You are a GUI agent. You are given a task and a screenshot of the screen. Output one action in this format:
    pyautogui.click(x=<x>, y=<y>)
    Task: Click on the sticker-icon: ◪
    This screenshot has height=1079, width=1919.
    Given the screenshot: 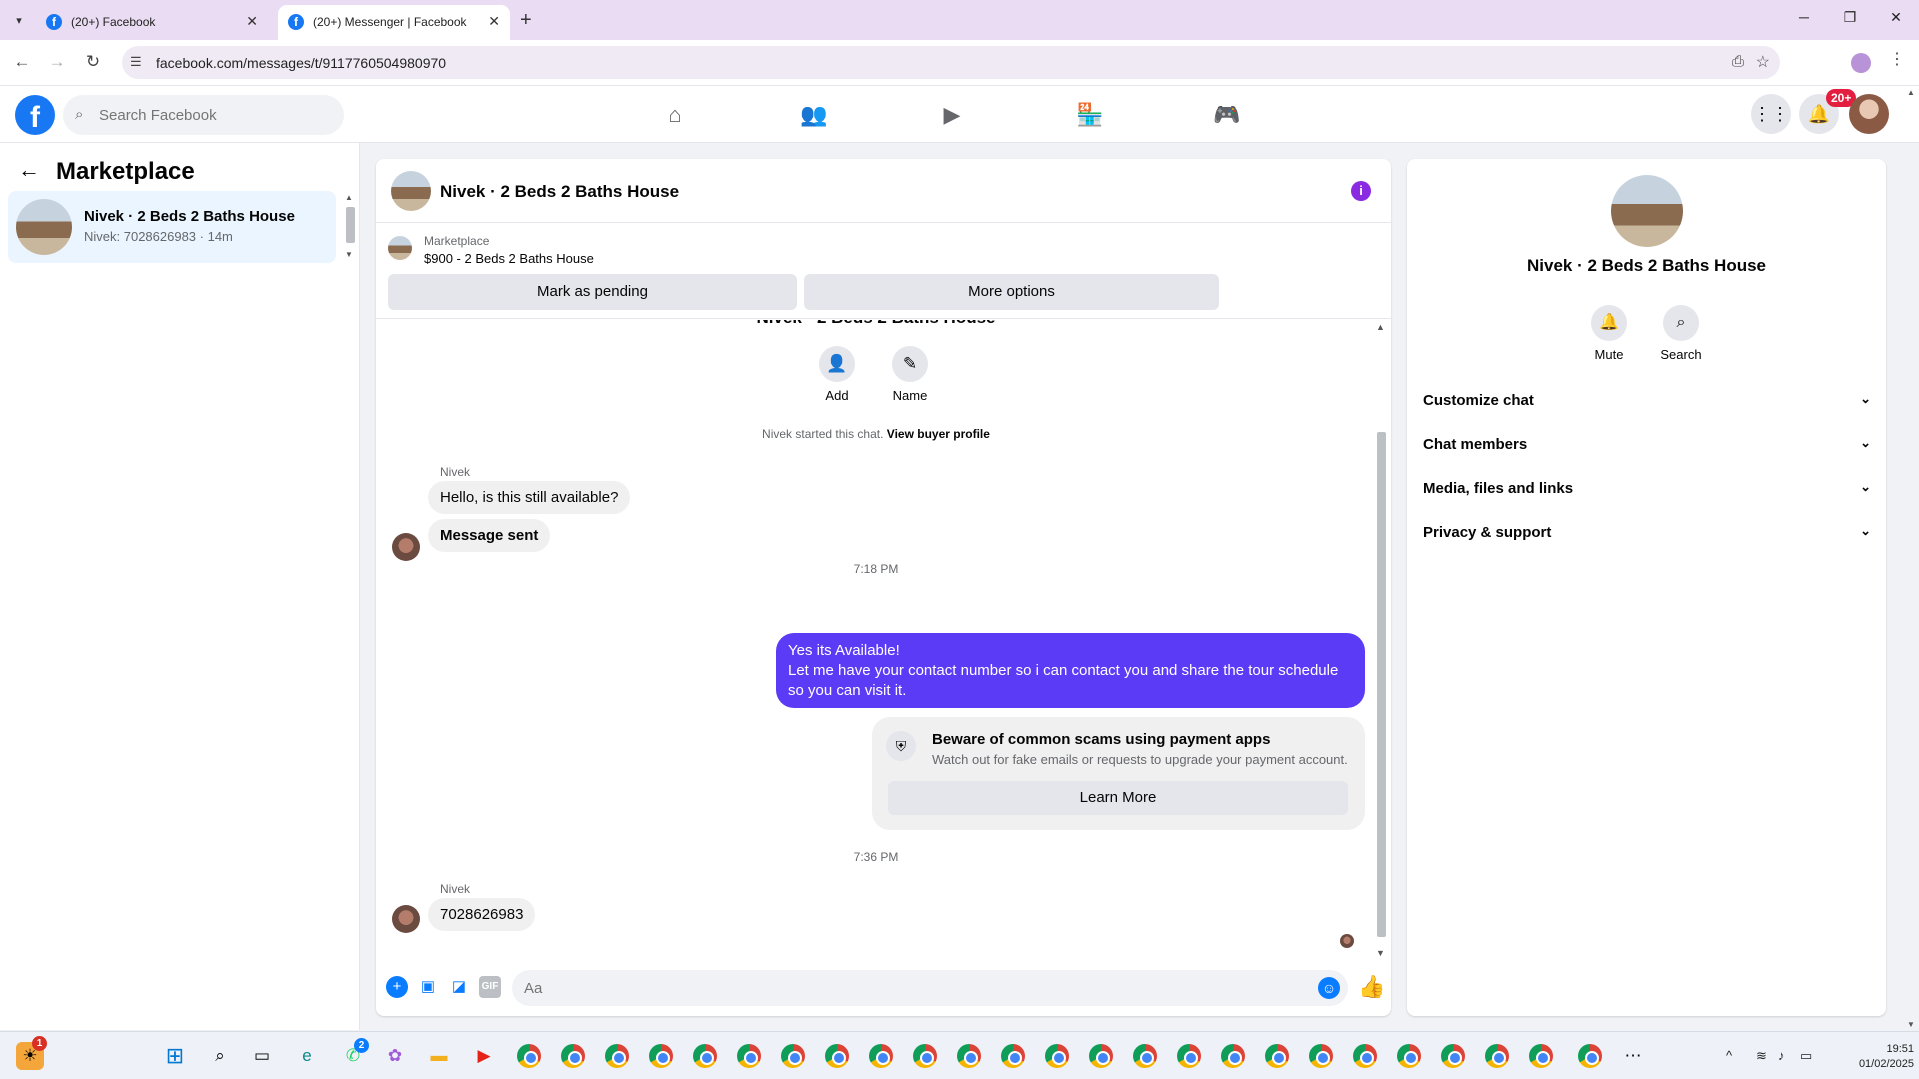 What is the action you would take?
    pyautogui.click(x=459, y=987)
    